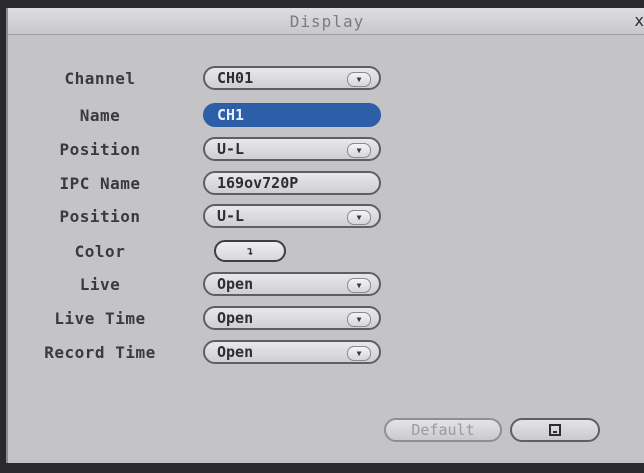 The image size is (644, 473). Describe the element at coordinates (100, 78) in the screenshot. I see `channel-label: Channel` at that location.